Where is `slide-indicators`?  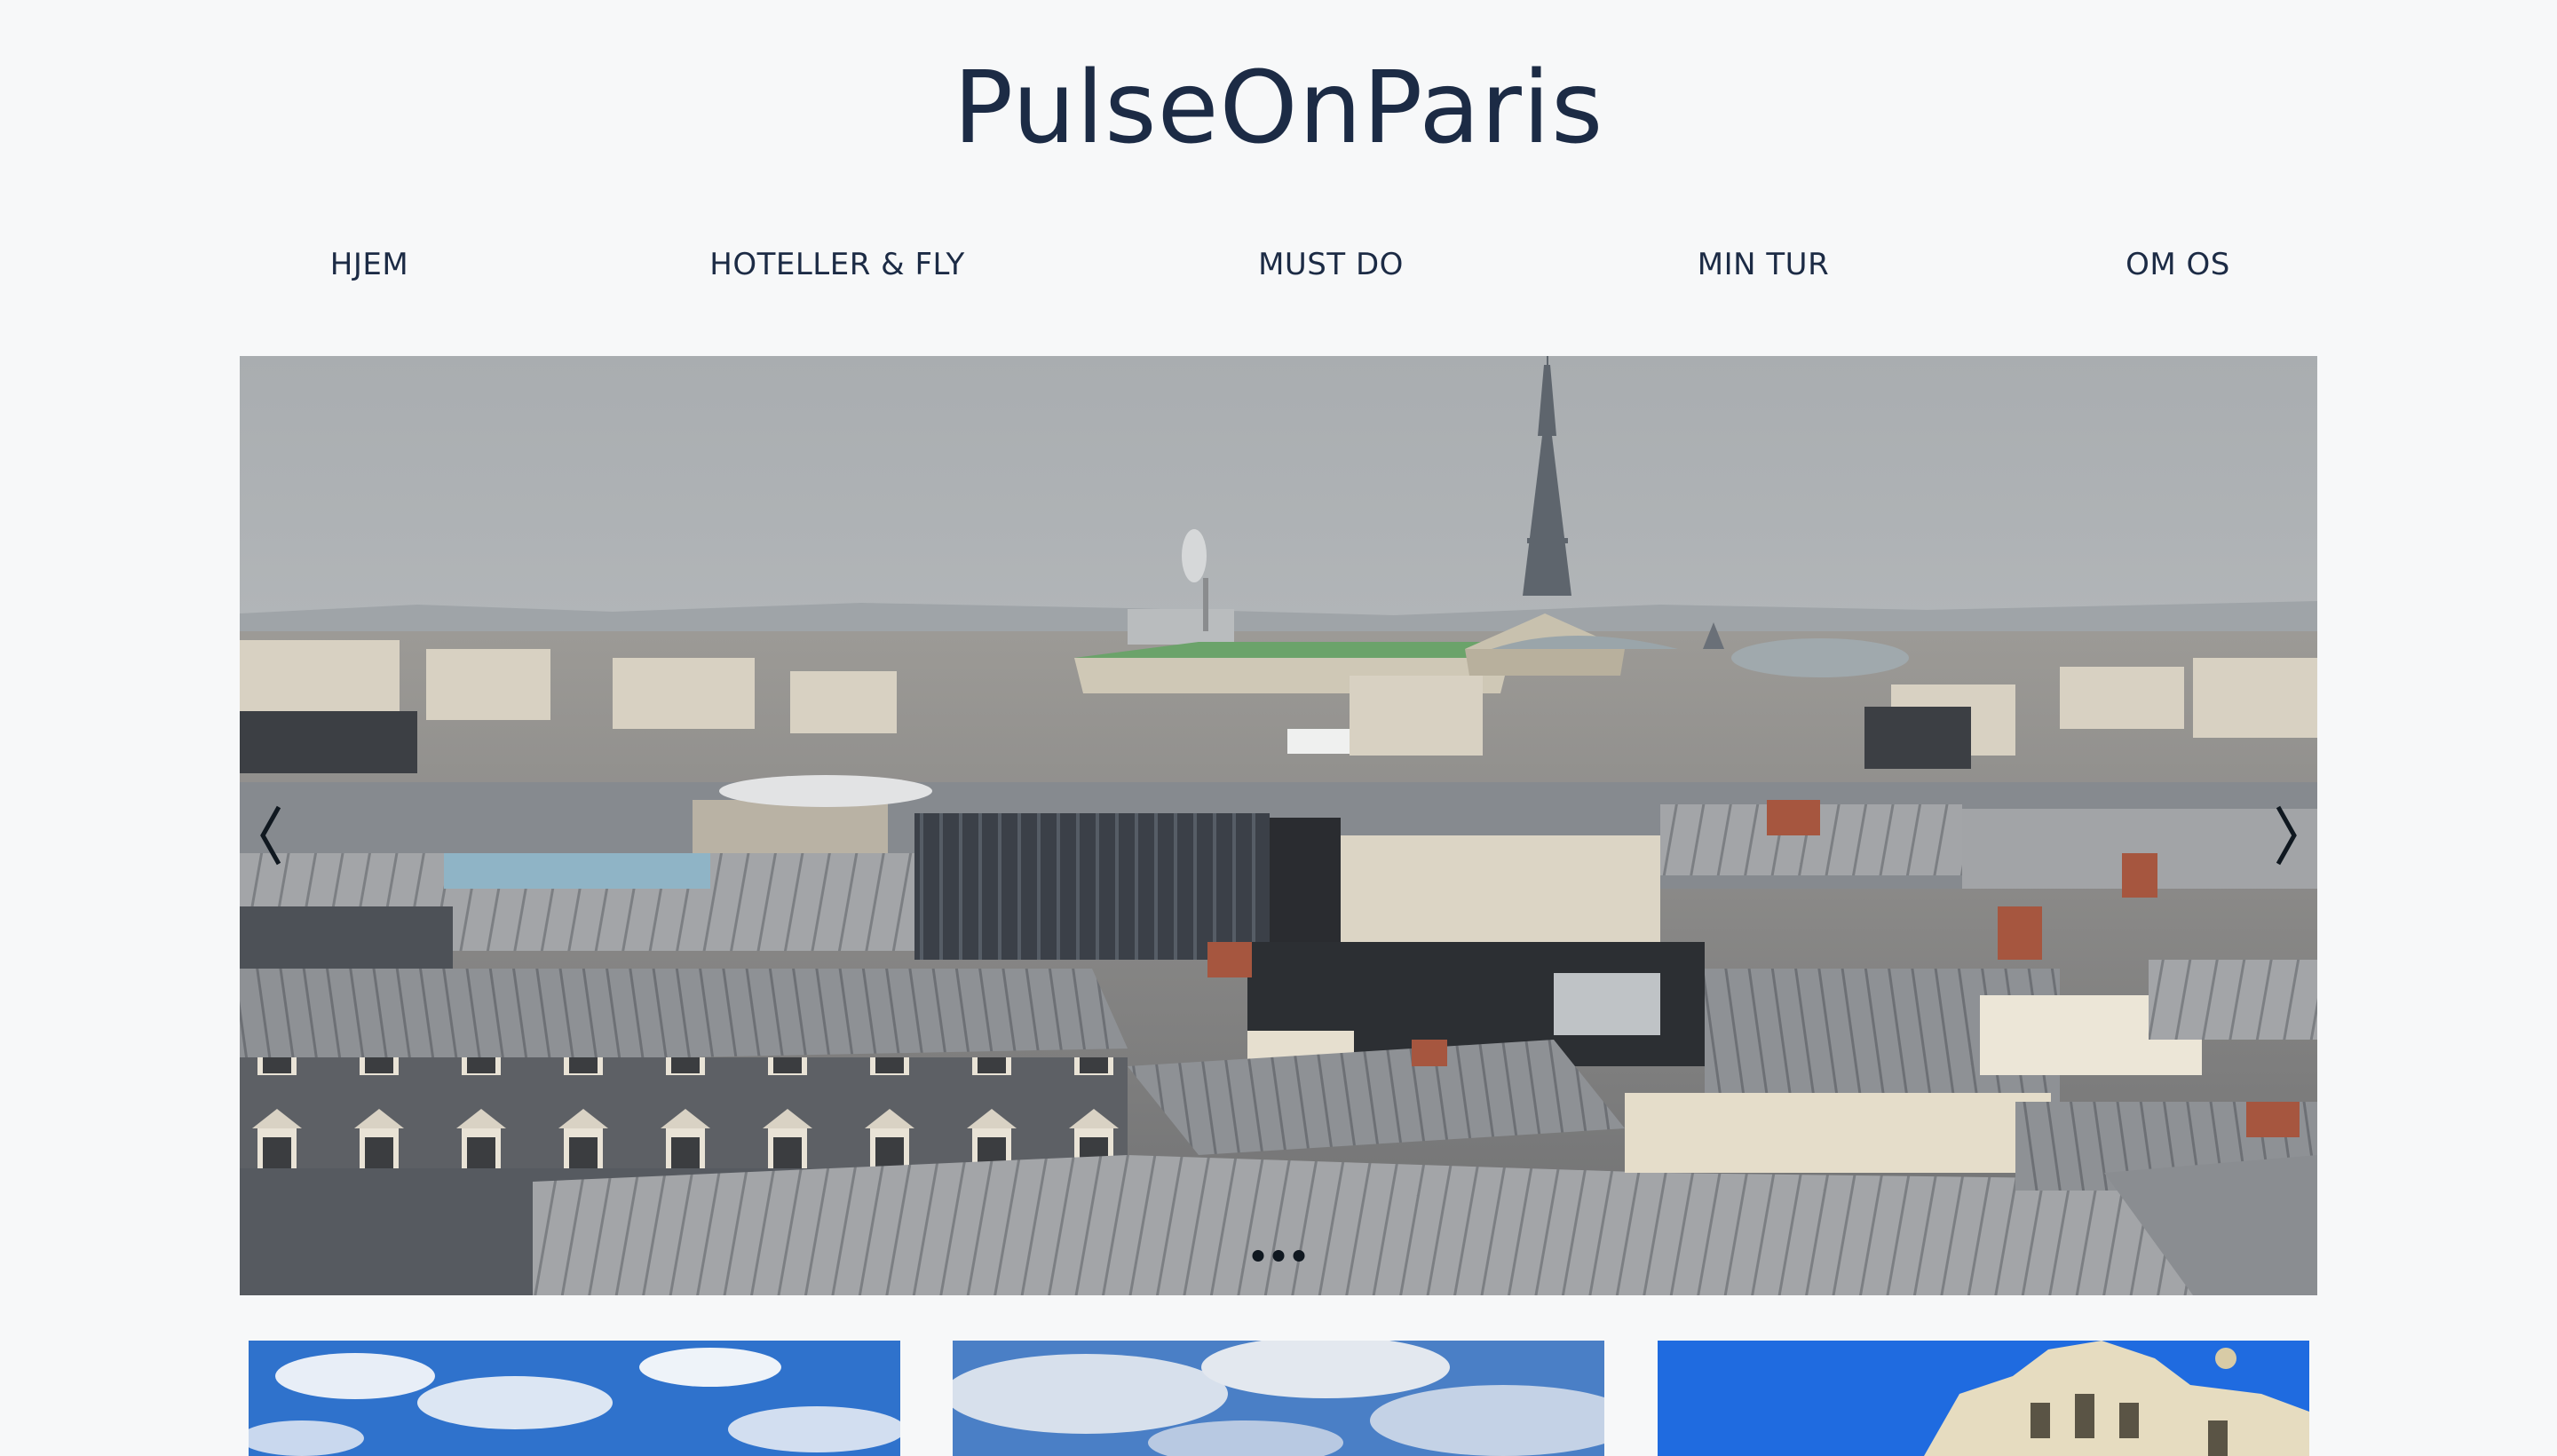
slide-indicators is located at coordinates (1278, 1256).